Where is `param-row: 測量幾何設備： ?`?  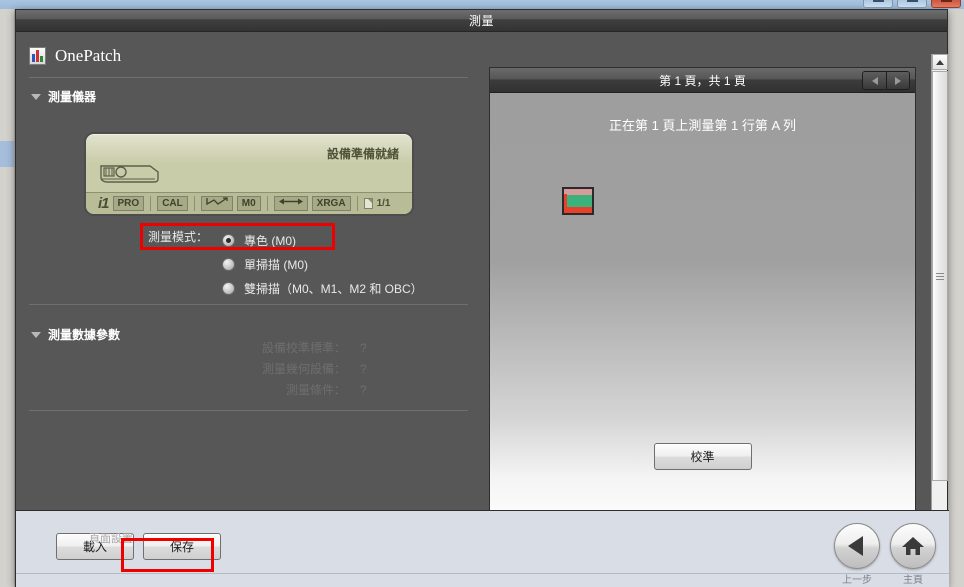
param-row: 測量幾何設備： ? is located at coordinates (243, 368).